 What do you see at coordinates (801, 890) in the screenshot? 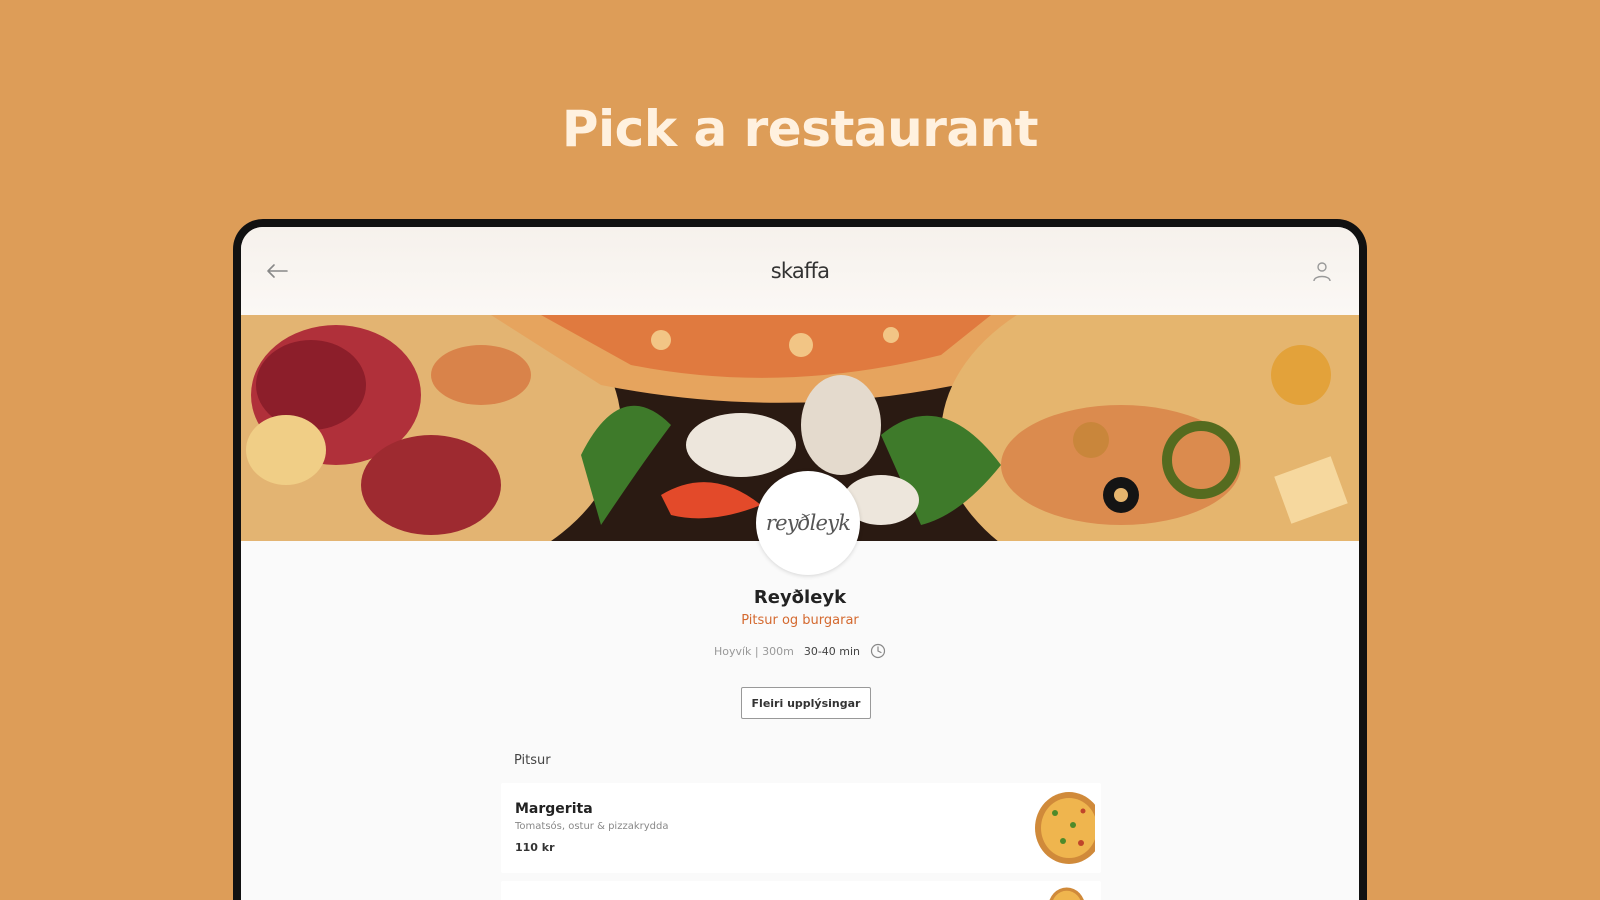
I see `menu-item-card-next` at bounding box center [801, 890].